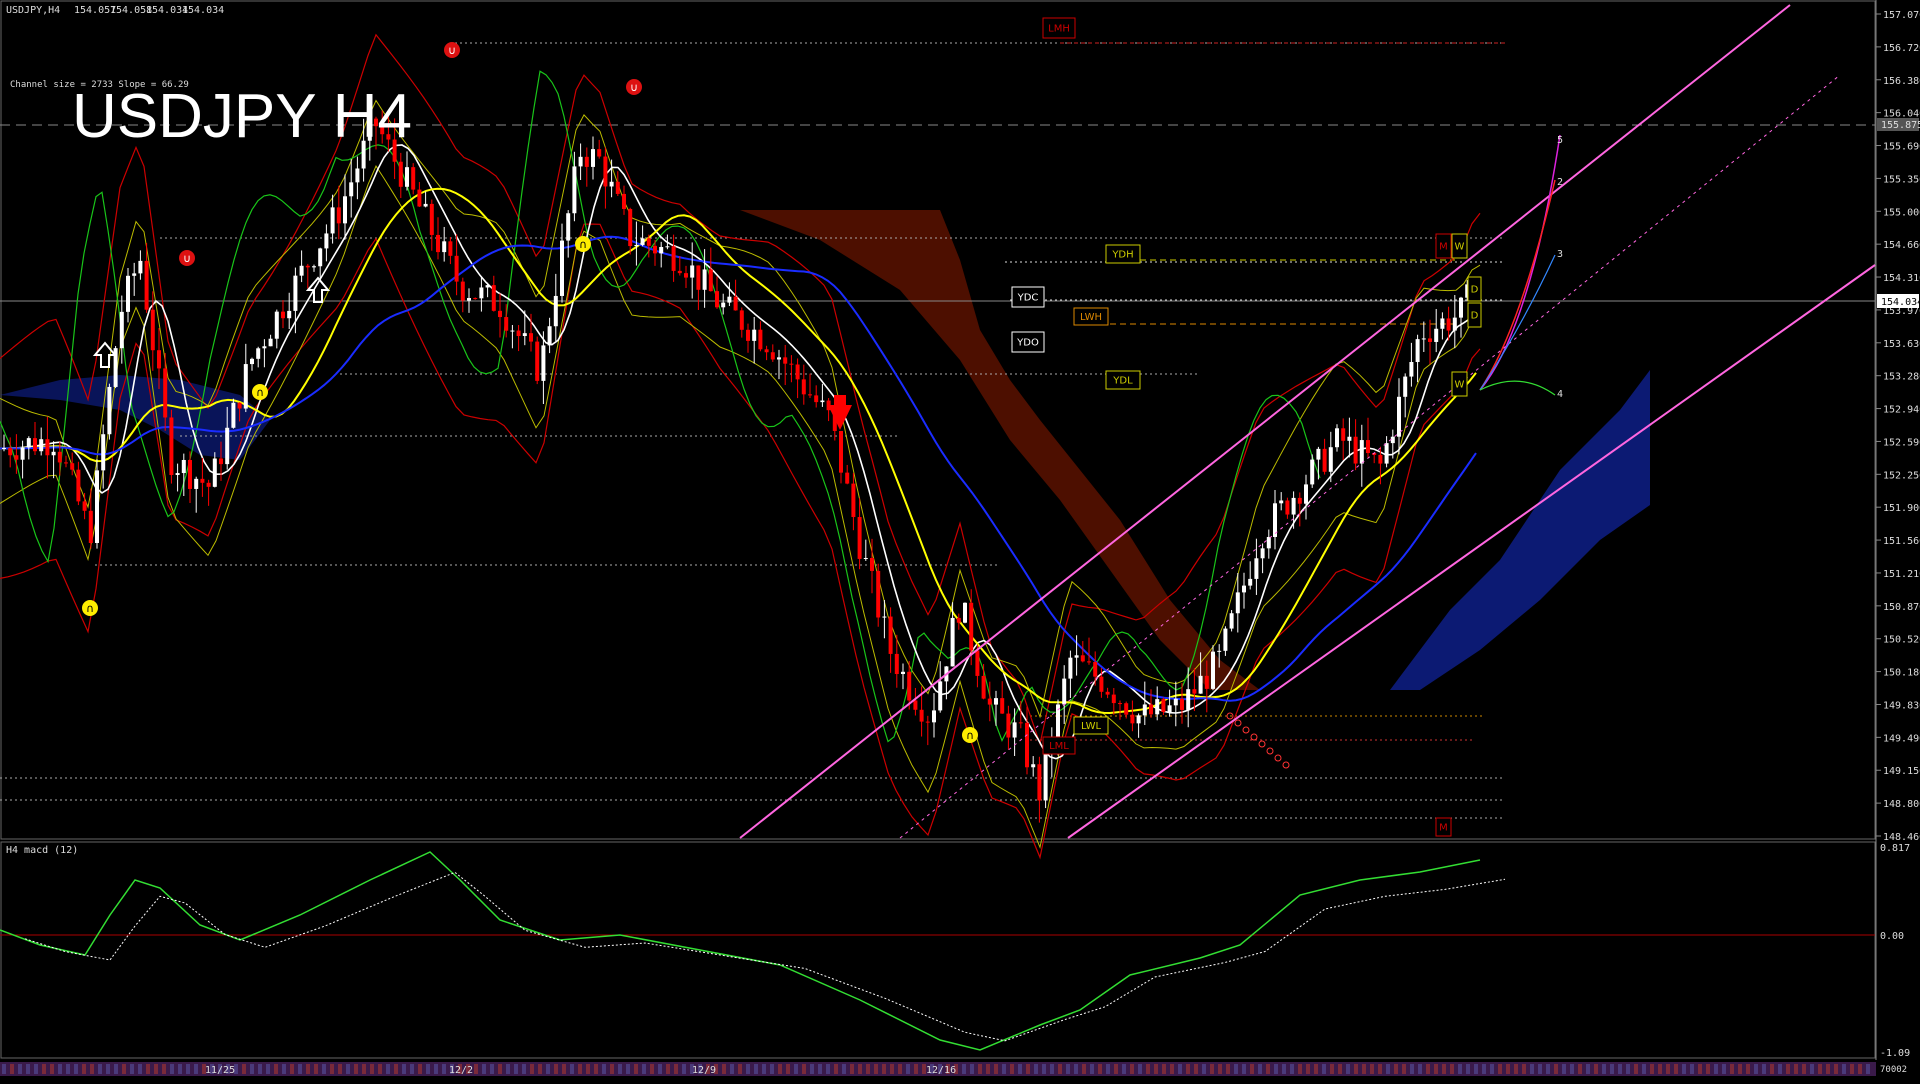 The width and height of the screenshot is (1920, 1084). Describe the element at coordinates (220, 1070) in the screenshot. I see `time-label-1125: 11/25` at that location.